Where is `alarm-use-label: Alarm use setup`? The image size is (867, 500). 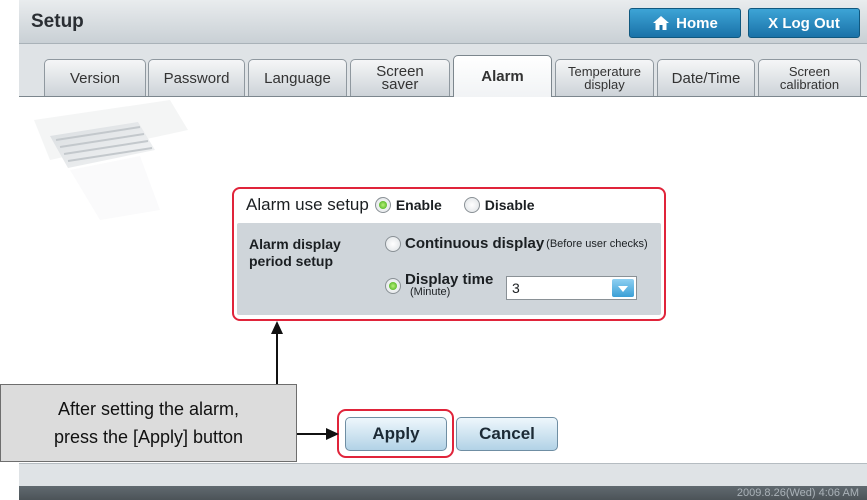
alarm-use-label: Alarm use setup is located at coordinates (307, 204).